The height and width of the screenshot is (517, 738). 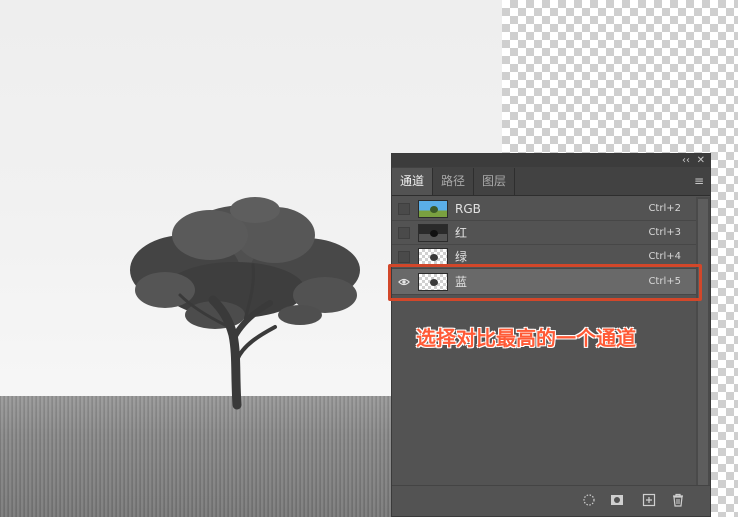 I want to click on save-selection-icon, so click(x=617, y=500).